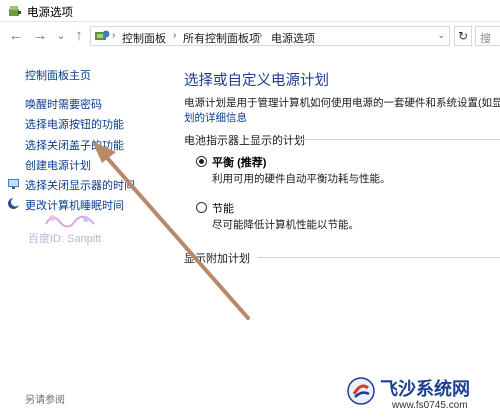  What do you see at coordinates (58, 75) in the screenshot?
I see `sidebar-item-control-panel-home: 控制面板主页` at bounding box center [58, 75].